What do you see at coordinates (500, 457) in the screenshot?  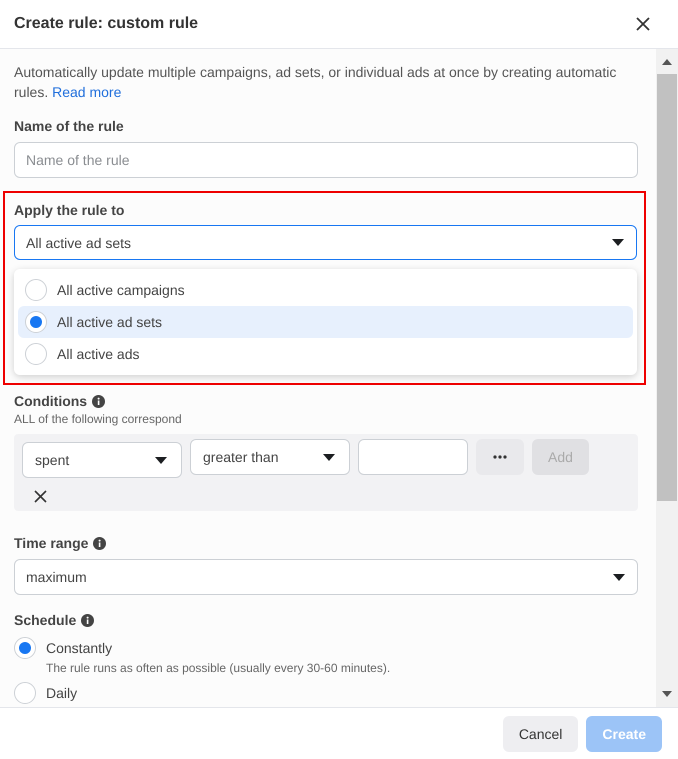 I see `ellipsis-icon` at bounding box center [500, 457].